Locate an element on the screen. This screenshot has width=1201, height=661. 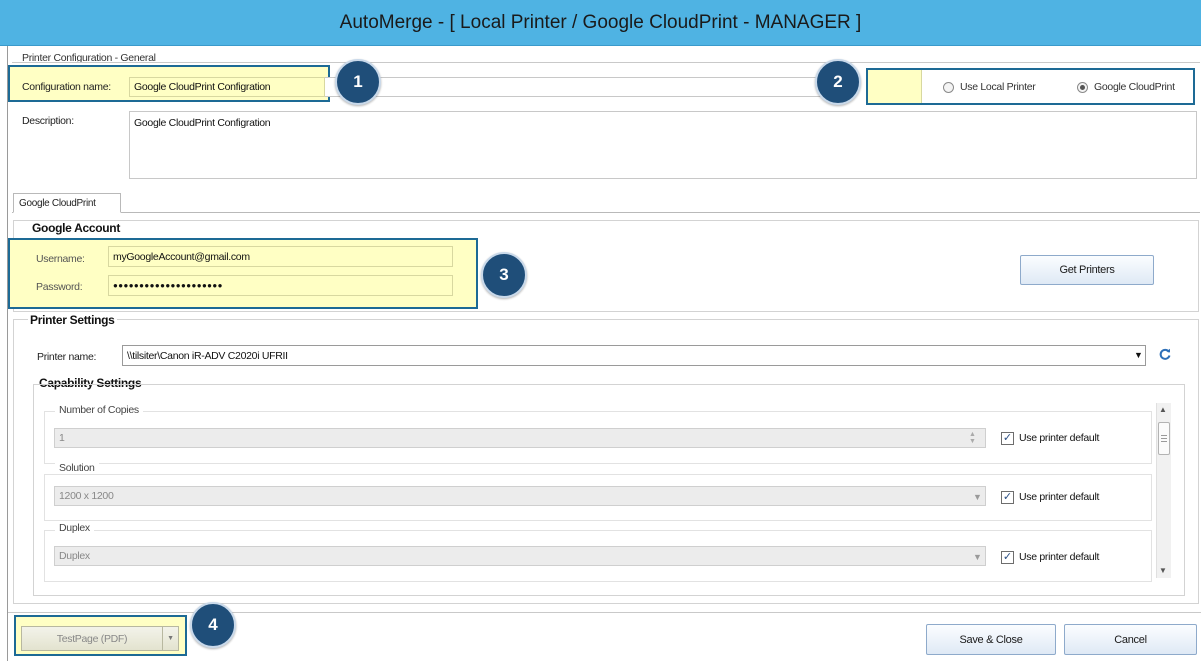
callout-badge-2: 2 is located at coordinates (838, 82).